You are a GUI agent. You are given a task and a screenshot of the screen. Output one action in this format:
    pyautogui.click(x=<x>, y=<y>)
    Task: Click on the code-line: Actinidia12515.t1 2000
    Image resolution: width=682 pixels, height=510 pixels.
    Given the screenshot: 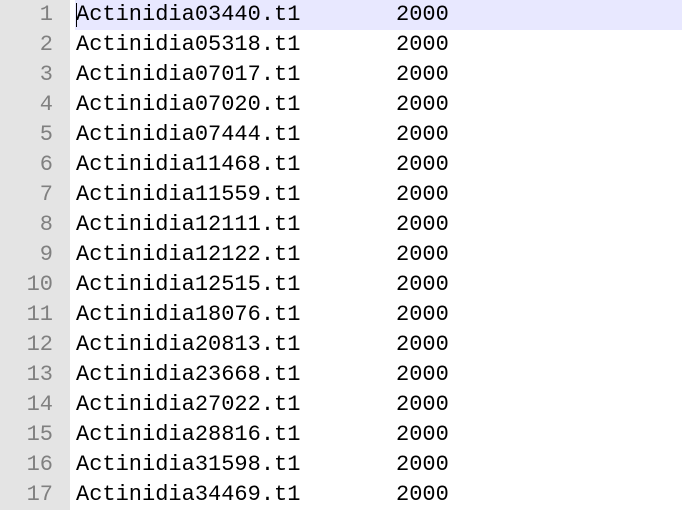 What is the action you would take?
    pyautogui.click(x=378, y=285)
    